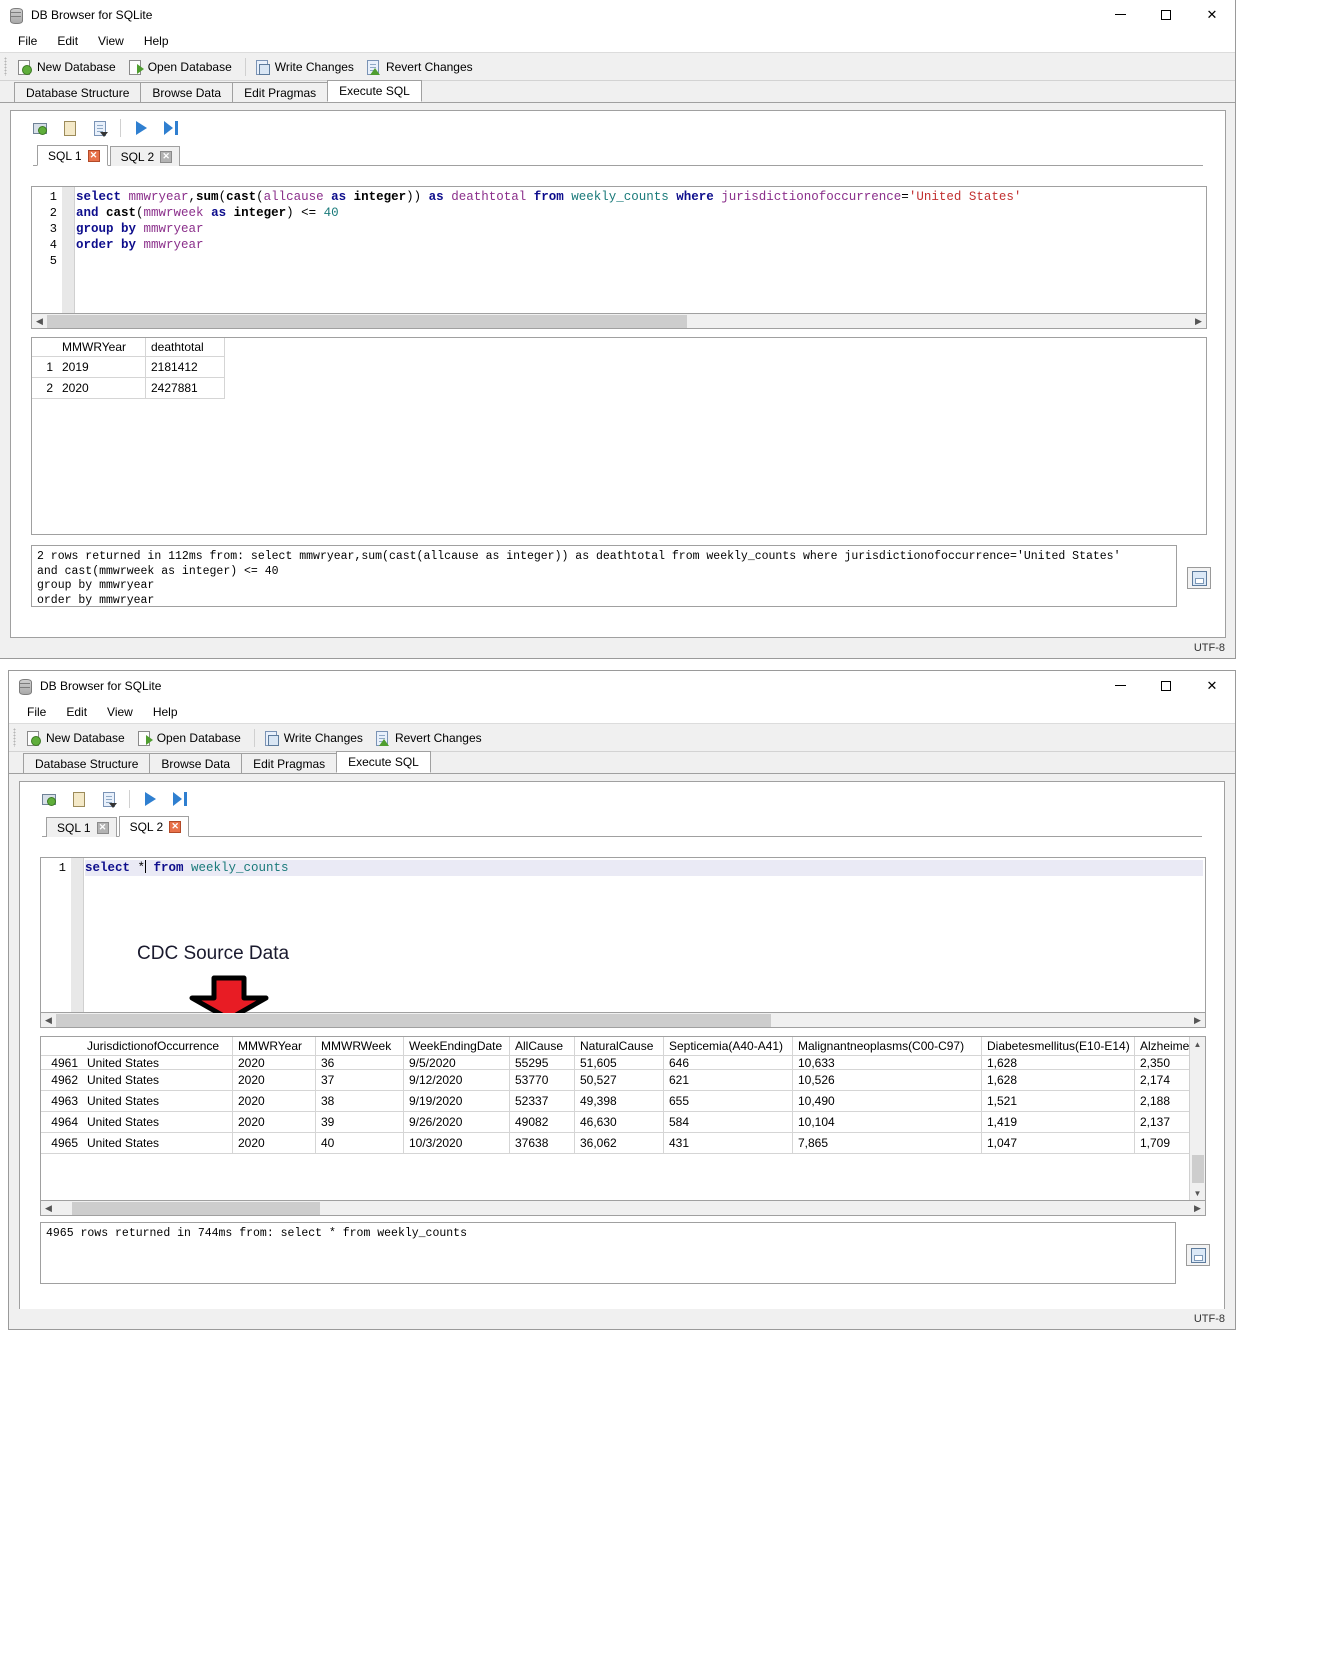 The width and height of the screenshot is (1324, 1656). Describe the element at coordinates (1058, 1143) in the screenshot. I see `table-cell: 1,047` at that location.